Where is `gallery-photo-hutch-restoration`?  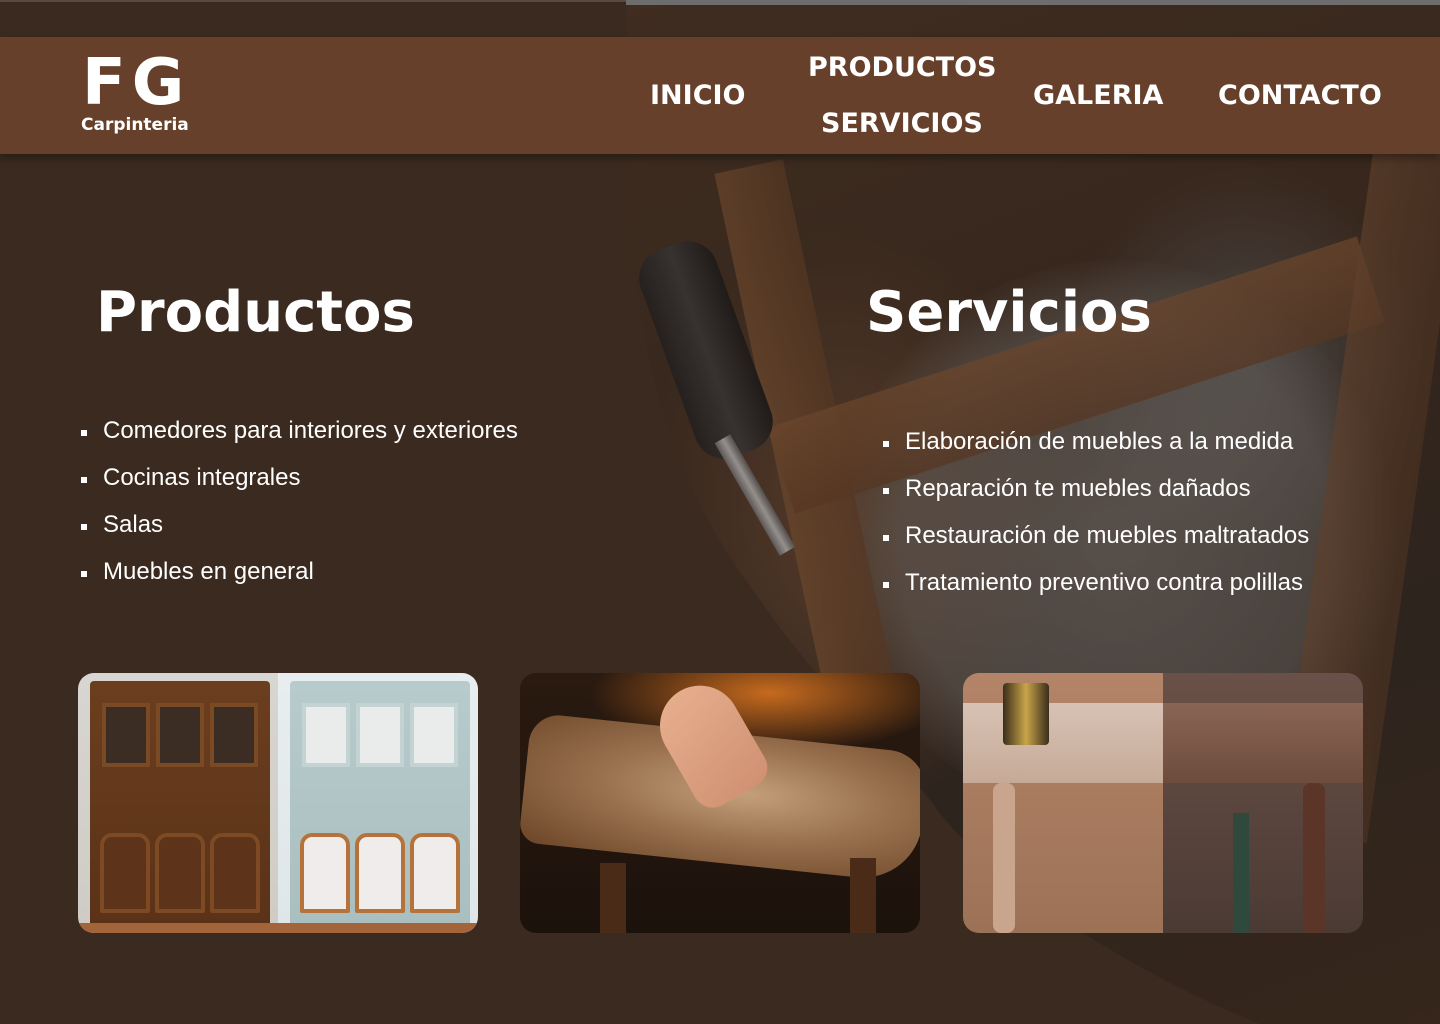
gallery-photo-hutch-restoration is located at coordinates (278, 803).